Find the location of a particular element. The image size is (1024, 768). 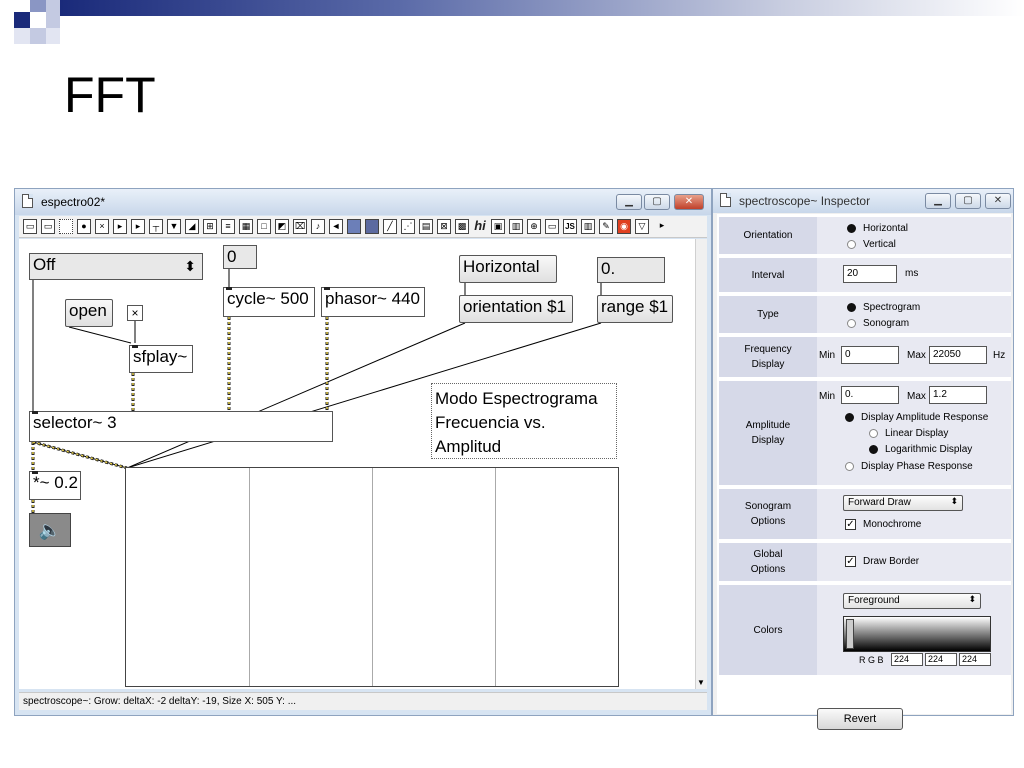

scroll-down-icon: ▼ is located at coordinates (701, 682).